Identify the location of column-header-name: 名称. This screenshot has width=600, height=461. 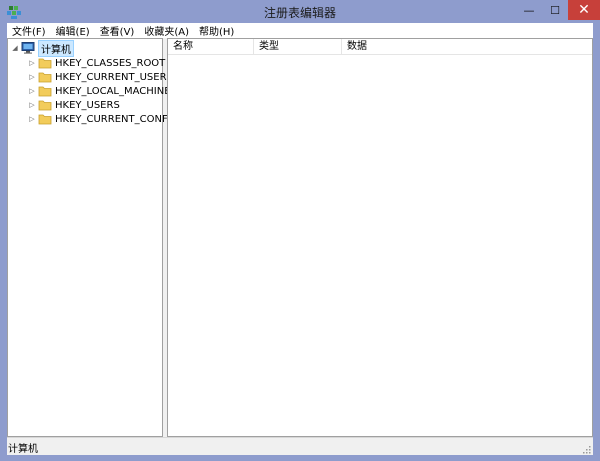
(211, 46).